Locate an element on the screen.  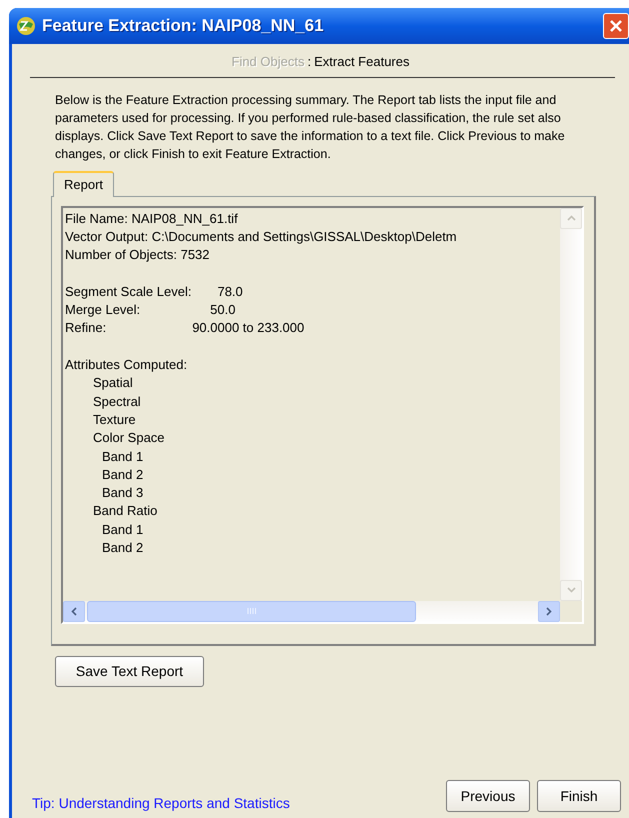
scroll-left-button is located at coordinates (74, 611).